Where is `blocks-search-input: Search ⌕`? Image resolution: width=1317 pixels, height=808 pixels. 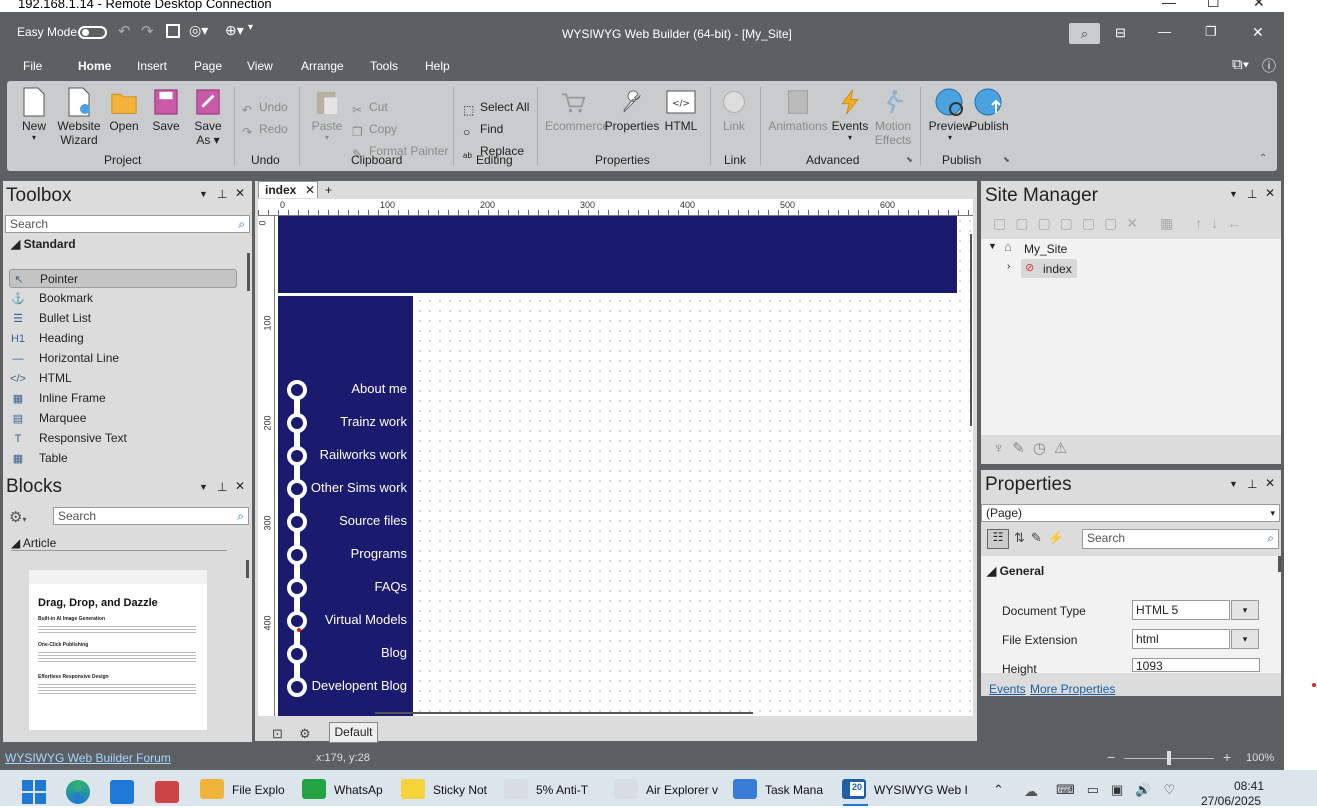
blocks-search-input: Search ⌕ is located at coordinates (151, 516).